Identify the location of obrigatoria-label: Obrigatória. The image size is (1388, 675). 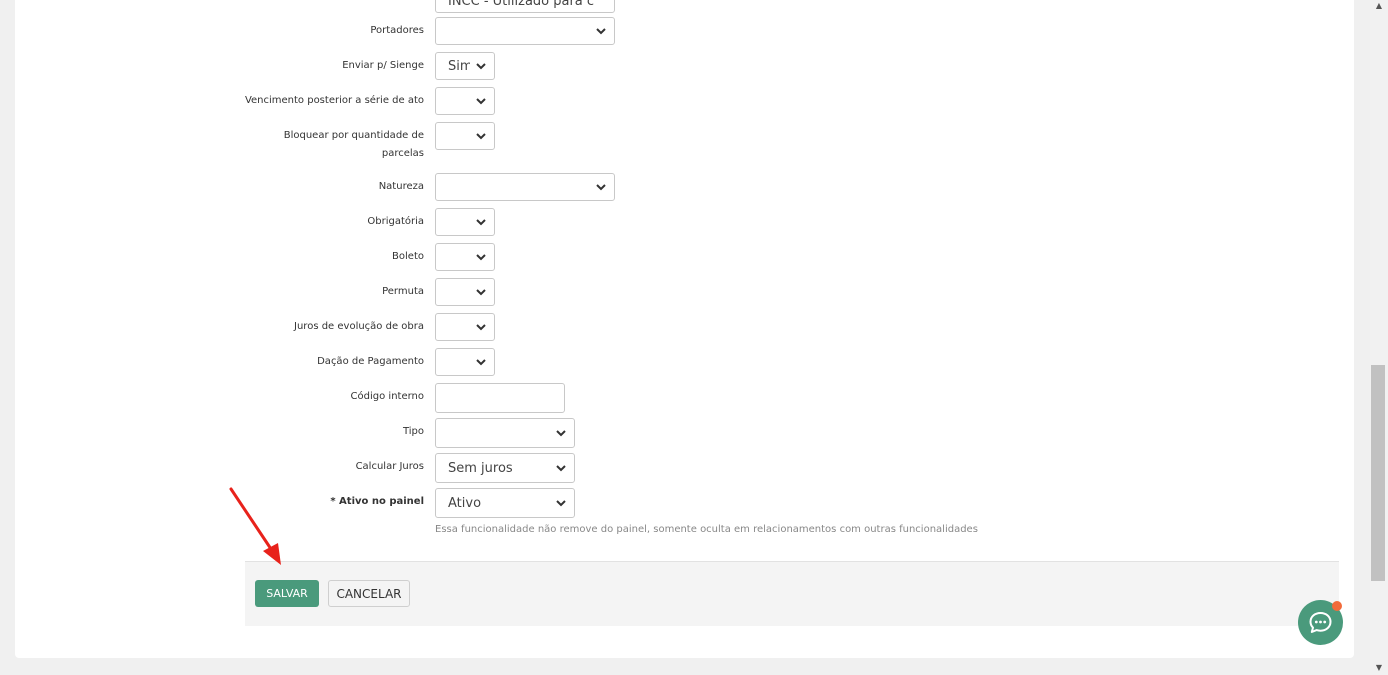
(395, 221).